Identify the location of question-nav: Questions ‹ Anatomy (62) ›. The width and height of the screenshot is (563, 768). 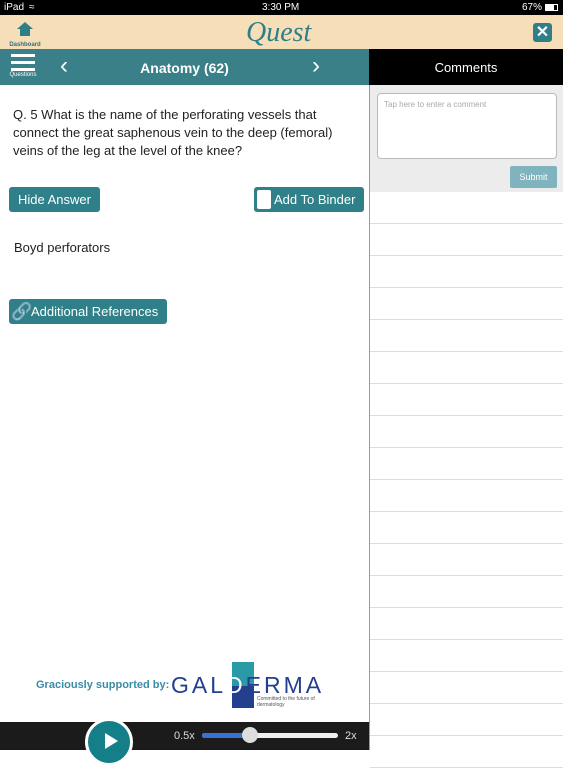
(184, 67).